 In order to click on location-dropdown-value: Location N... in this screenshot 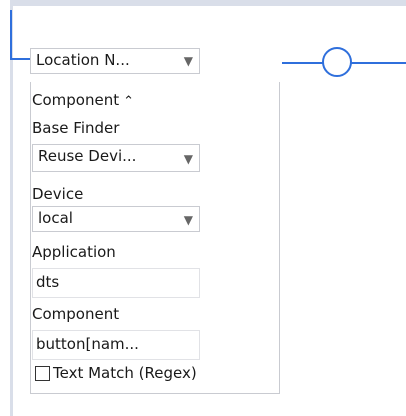, I will do `click(83, 60)`.